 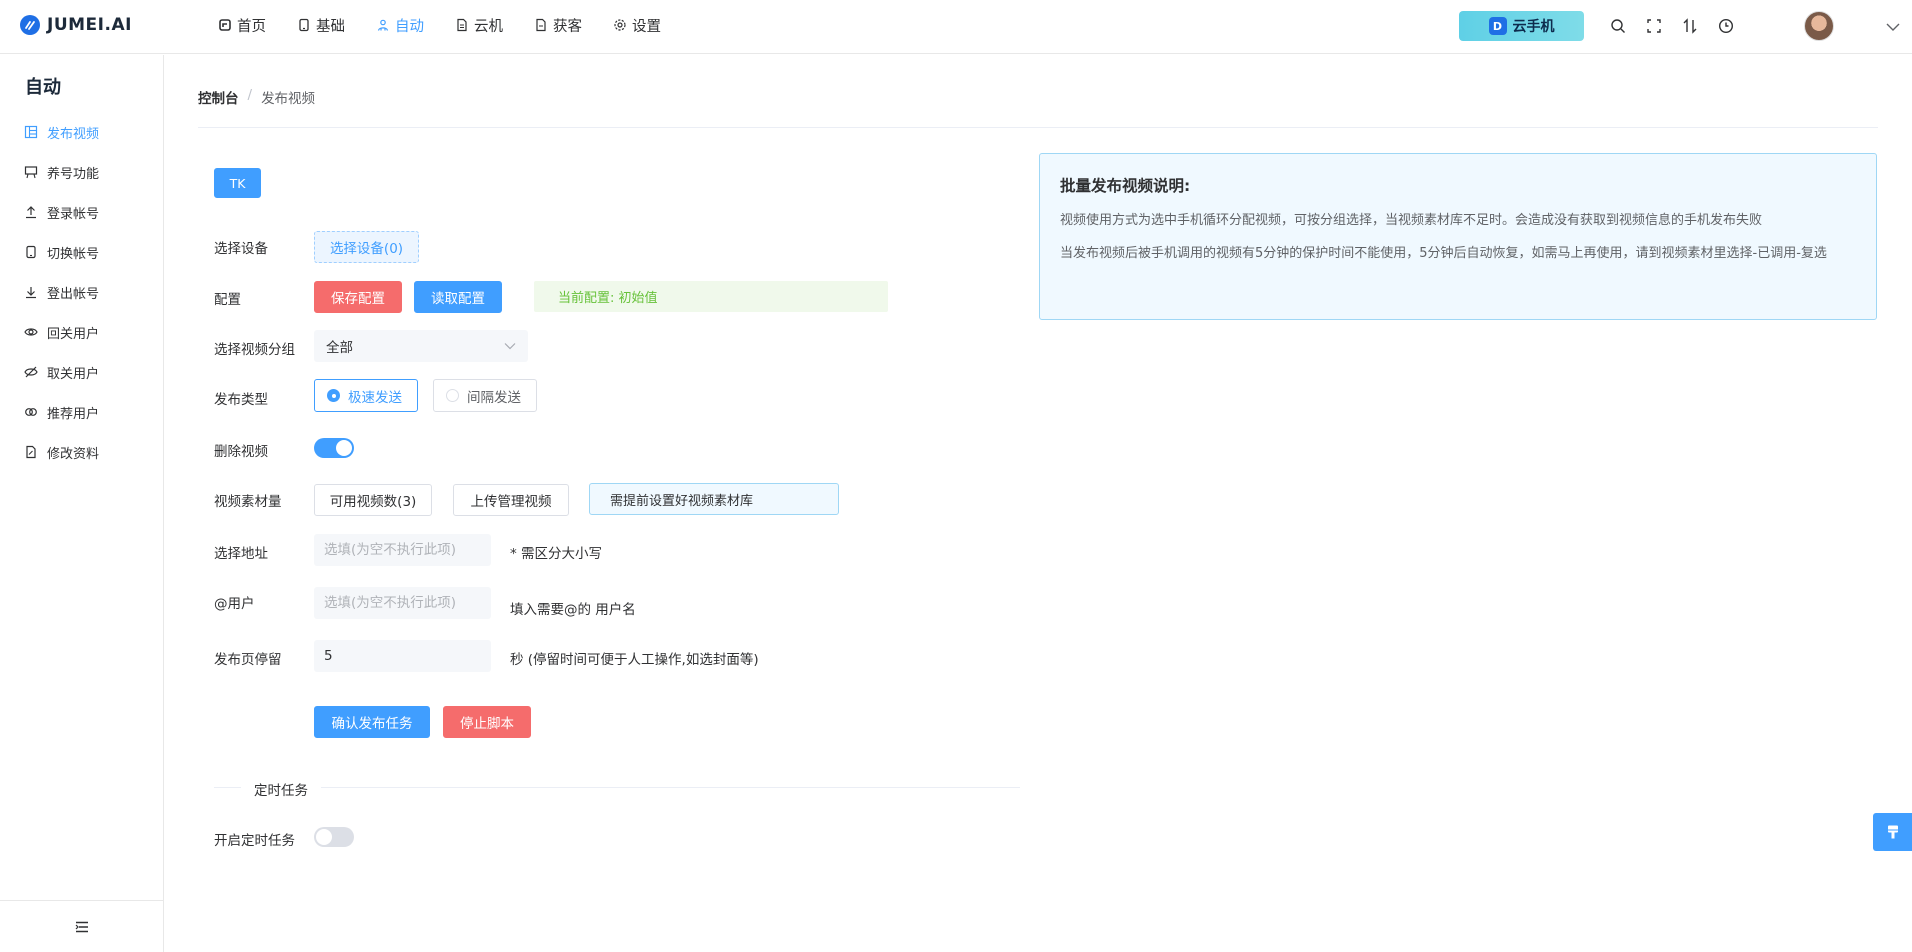 I want to click on breadcrumb-current: 发布视频, so click(x=288, y=99).